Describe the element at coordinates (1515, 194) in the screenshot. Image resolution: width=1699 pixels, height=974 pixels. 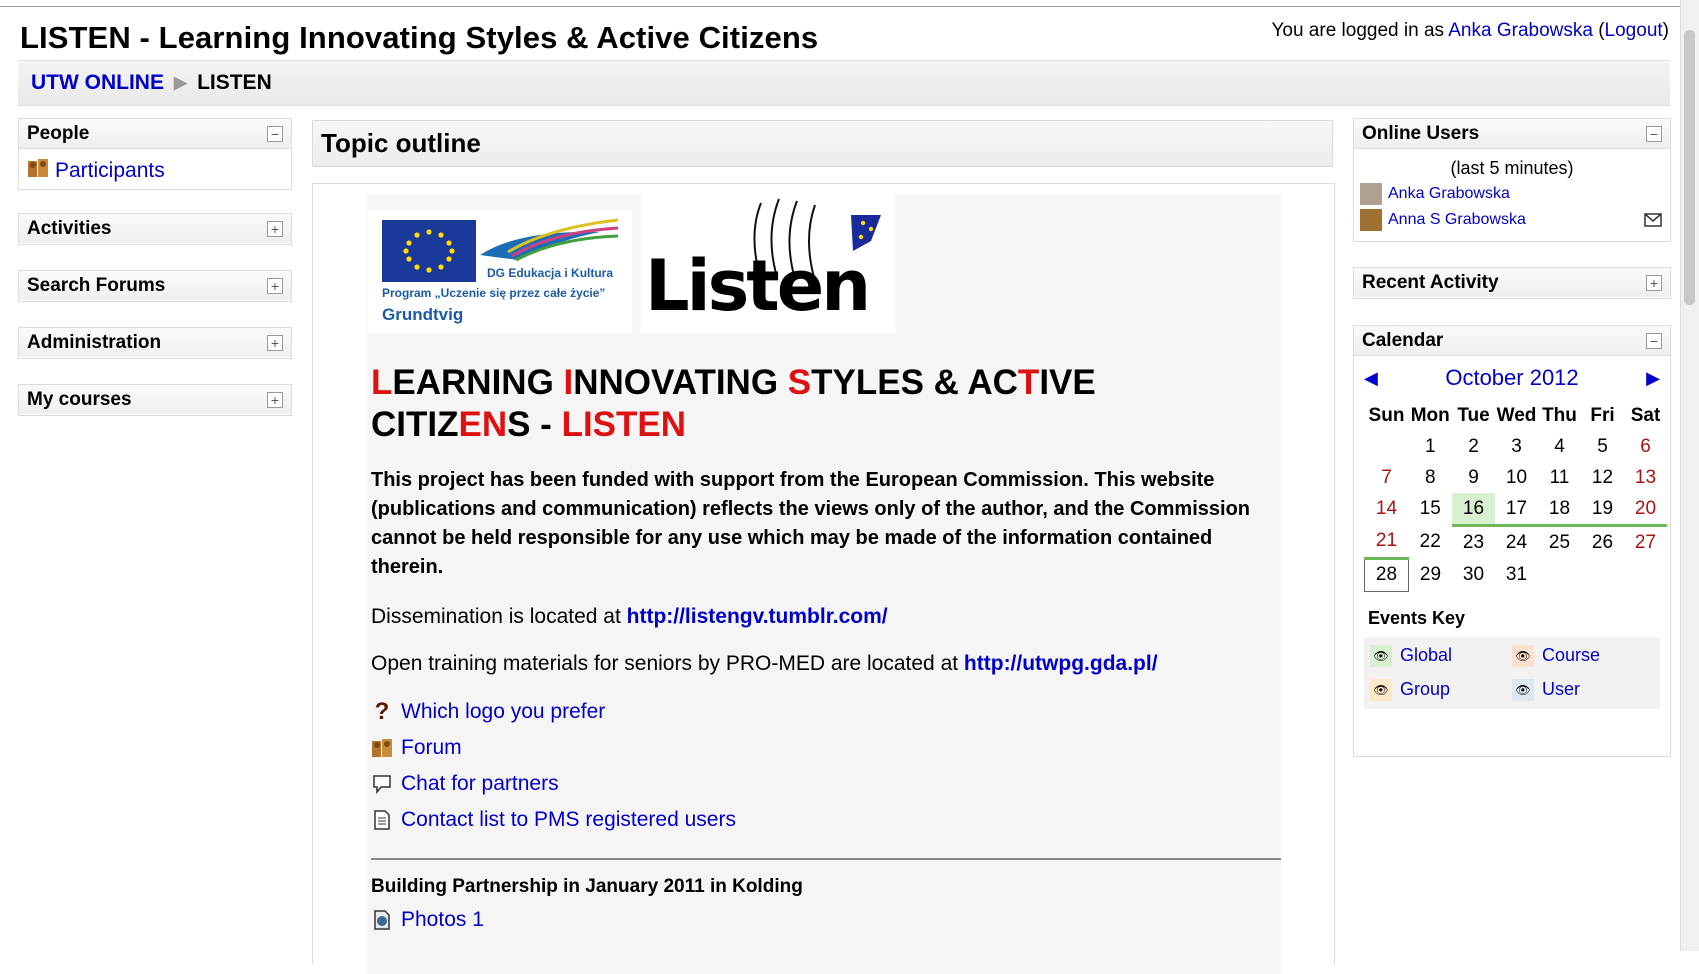
I see `list-item: Anka Grabowska` at that location.